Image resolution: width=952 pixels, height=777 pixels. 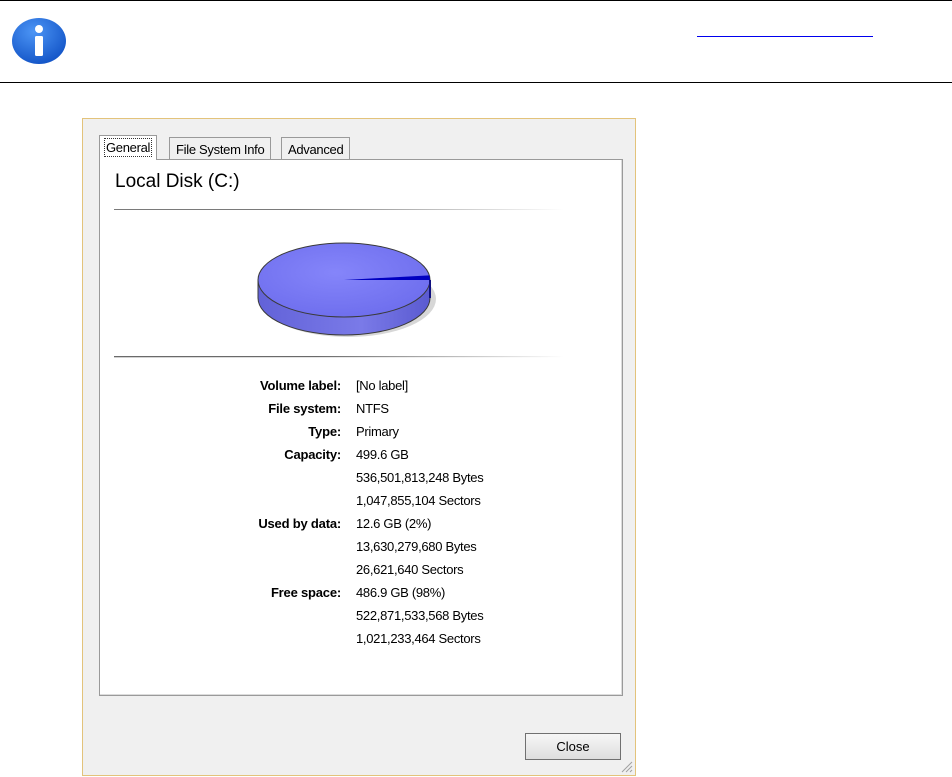 What do you see at coordinates (476, 0) in the screenshot?
I see `banner-top-rule` at bounding box center [476, 0].